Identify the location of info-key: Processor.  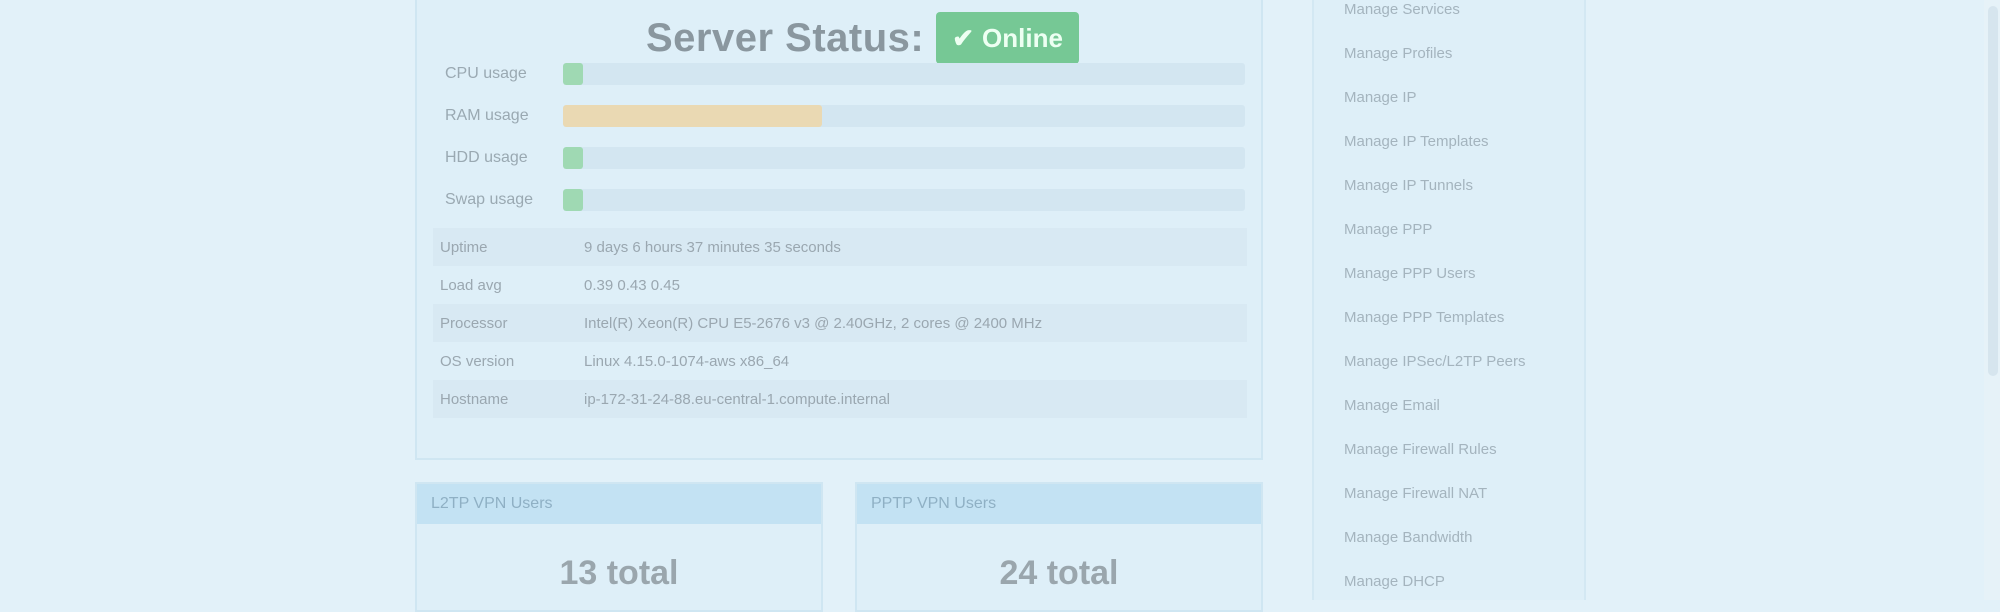
(505, 323).